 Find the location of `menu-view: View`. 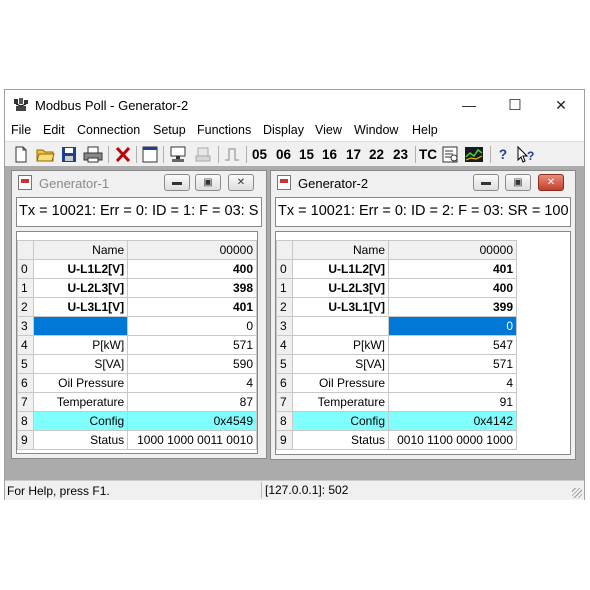

menu-view: View is located at coordinates (328, 130).